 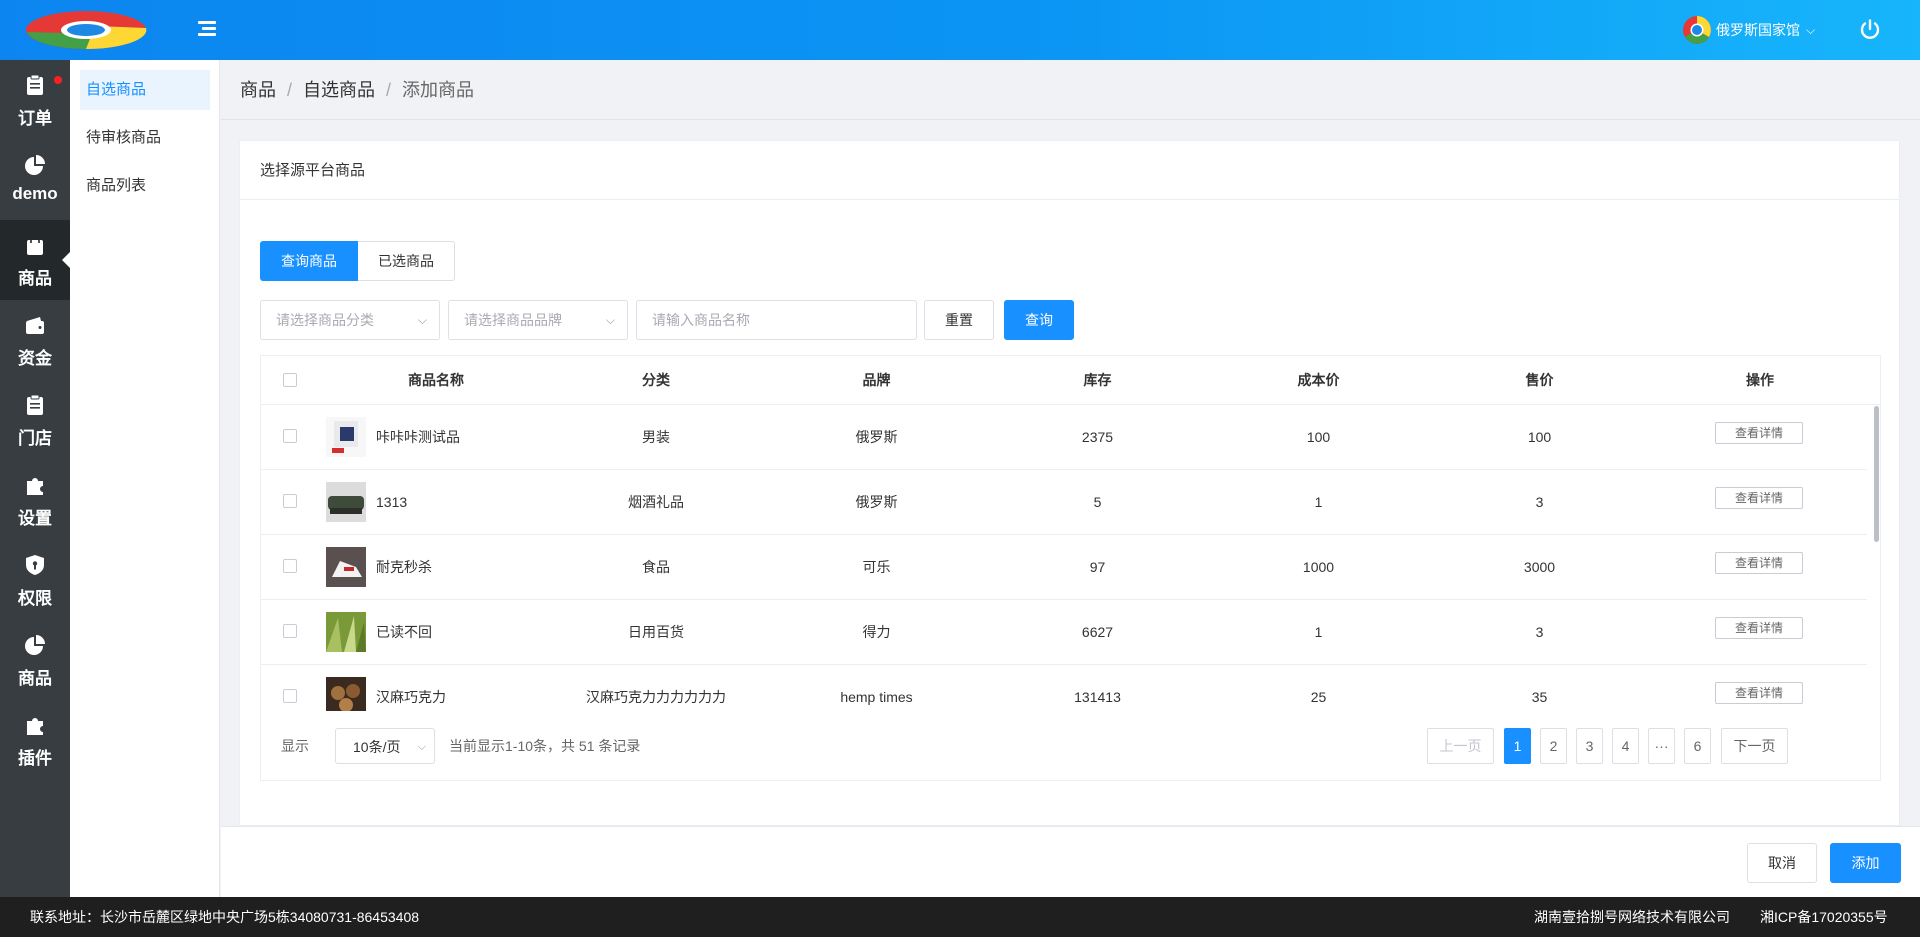 What do you see at coordinates (309, 261) in the screenshot?
I see `tab-query-products: 查询商品` at bounding box center [309, 261].